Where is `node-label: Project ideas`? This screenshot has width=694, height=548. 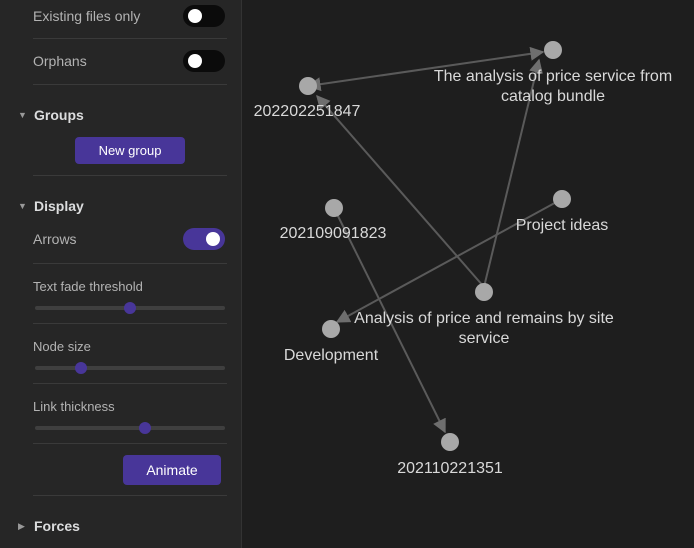 node-label: Project ideas is located at coordinates (562, 225).